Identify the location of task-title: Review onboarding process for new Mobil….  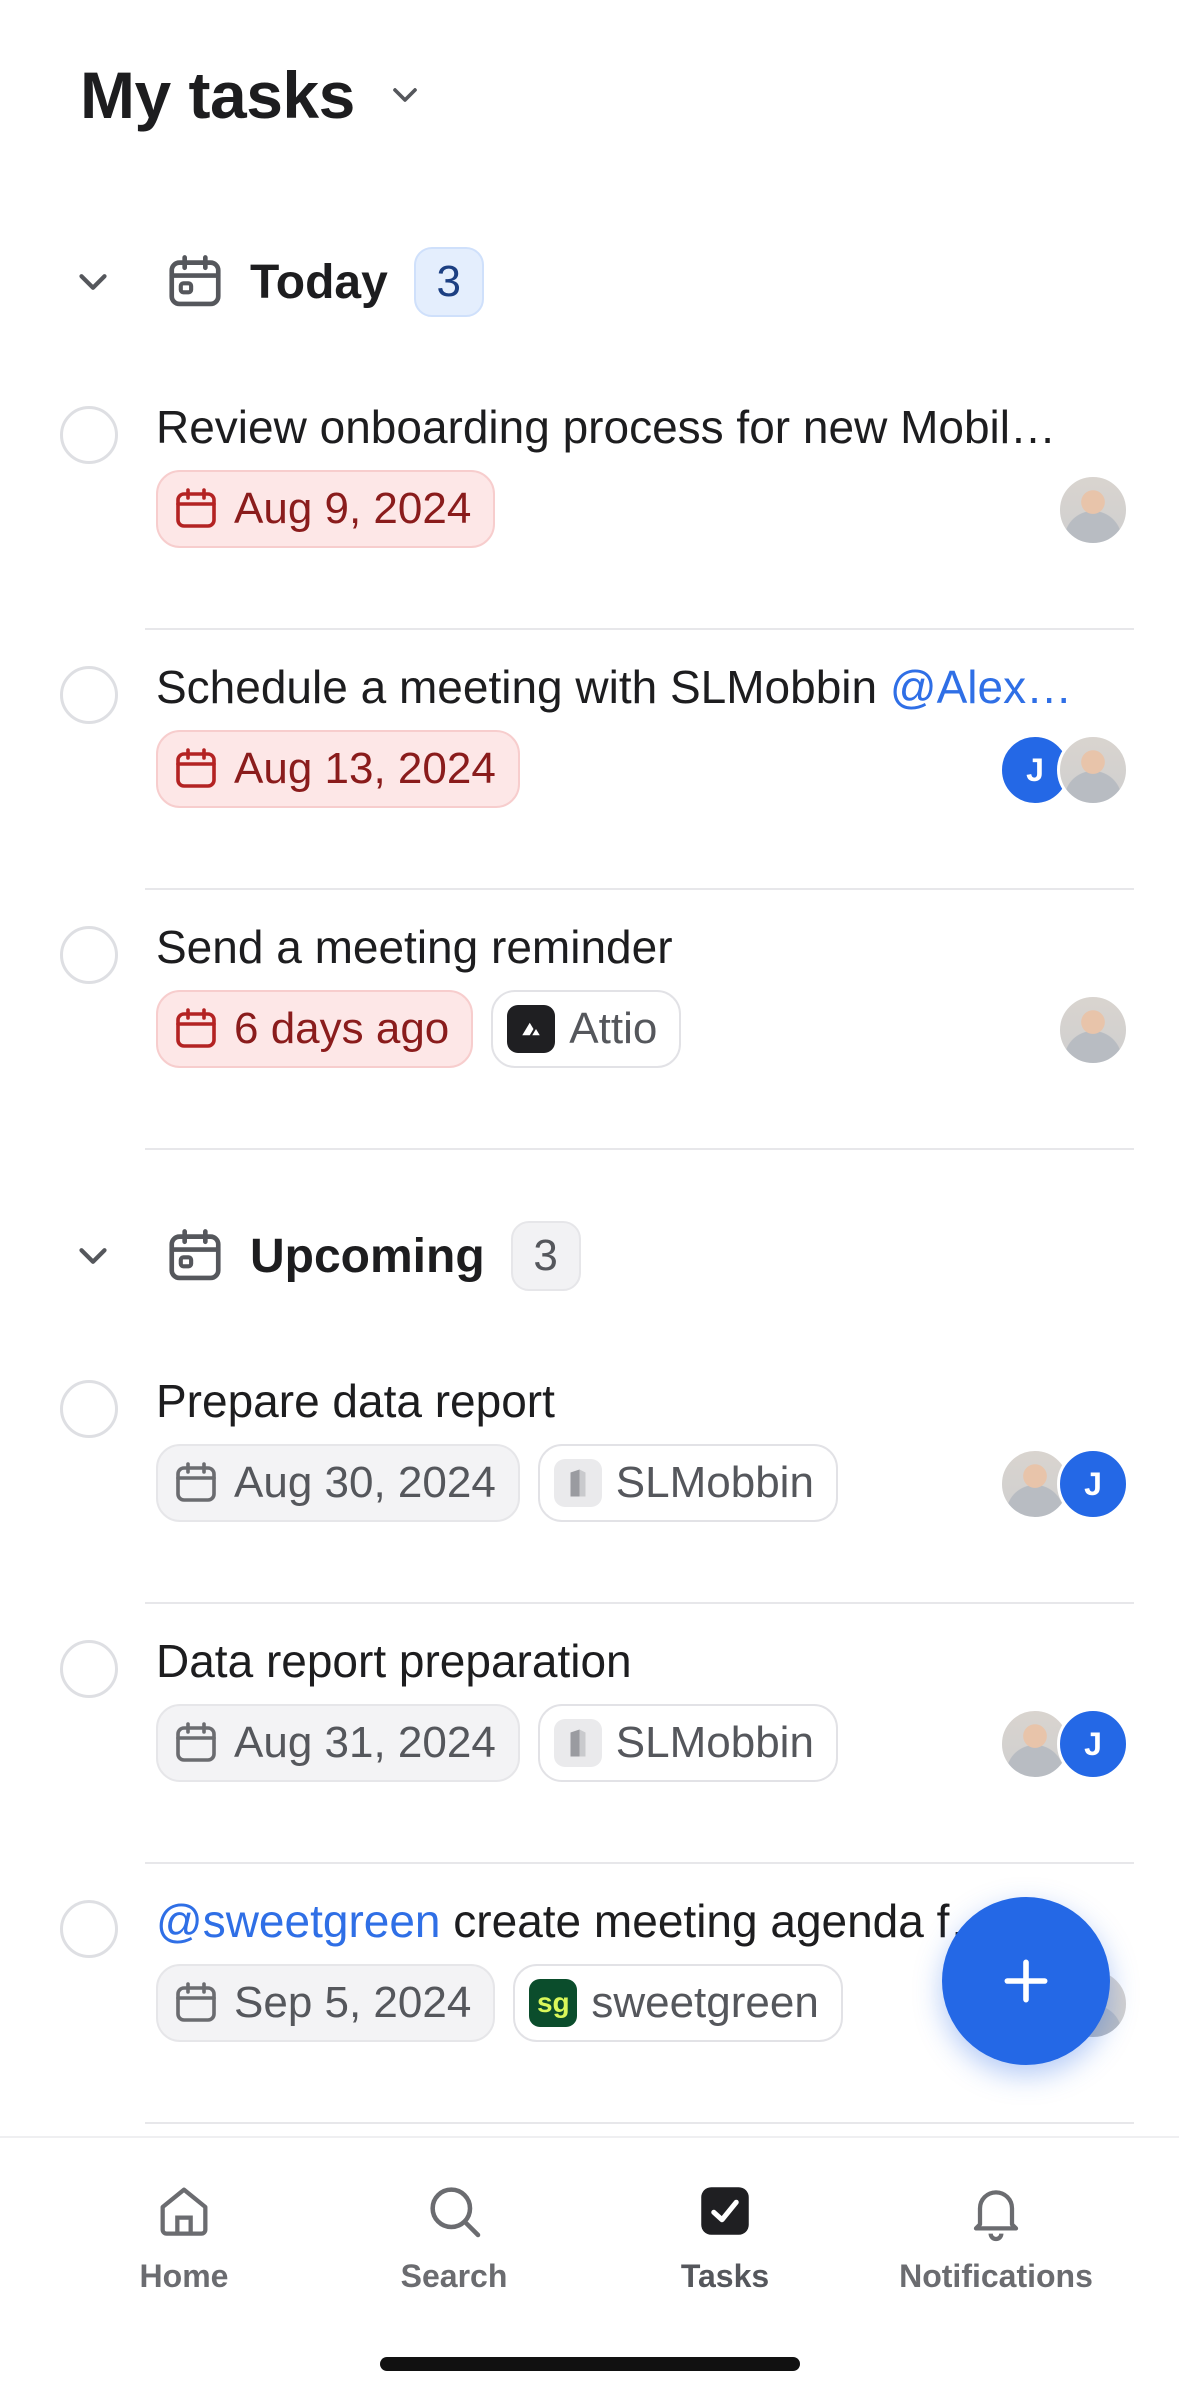
(606, 427).